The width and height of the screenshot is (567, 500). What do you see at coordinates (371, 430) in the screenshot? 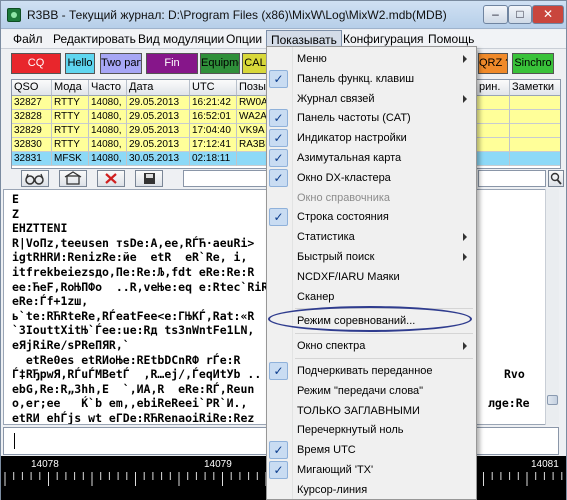
I see `show-menu-item: Перечеркнутый ноль` at bounding box center [371, 430].